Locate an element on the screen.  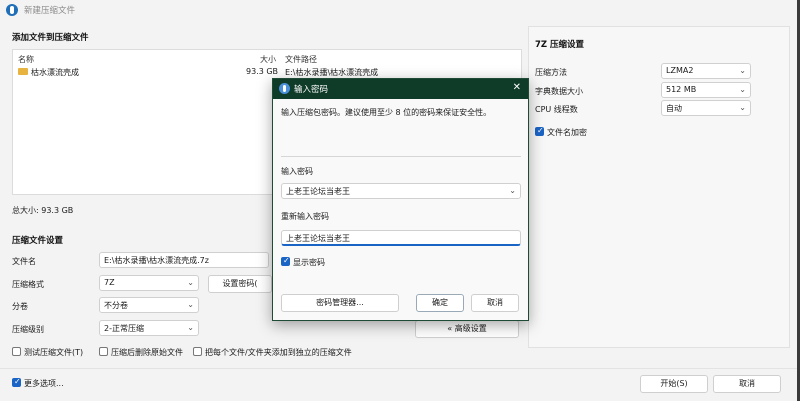
bottom-bar: 更多选项... 开始(S) 取消 is located at coordinates (398, 384).